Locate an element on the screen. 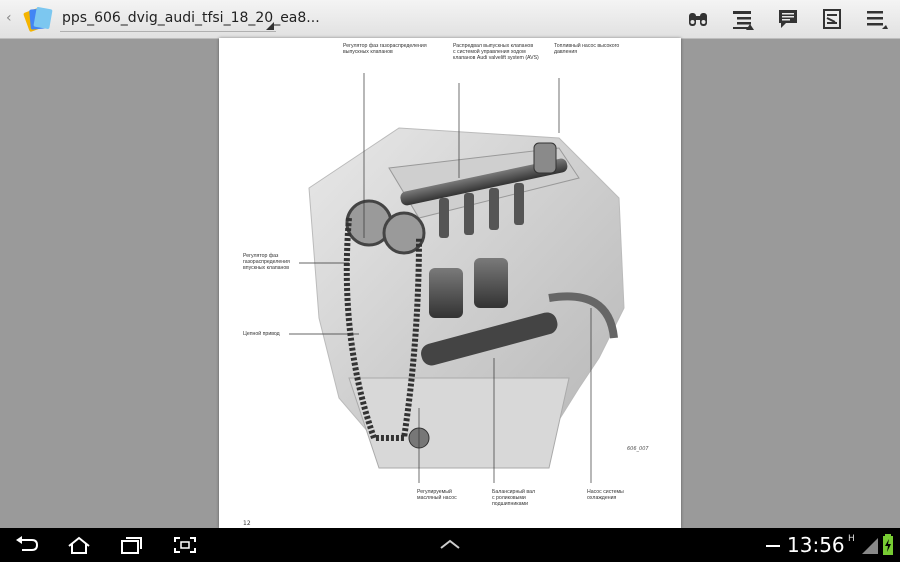  back-chevron-icon: ‹ is located at coordinates (9, 18).